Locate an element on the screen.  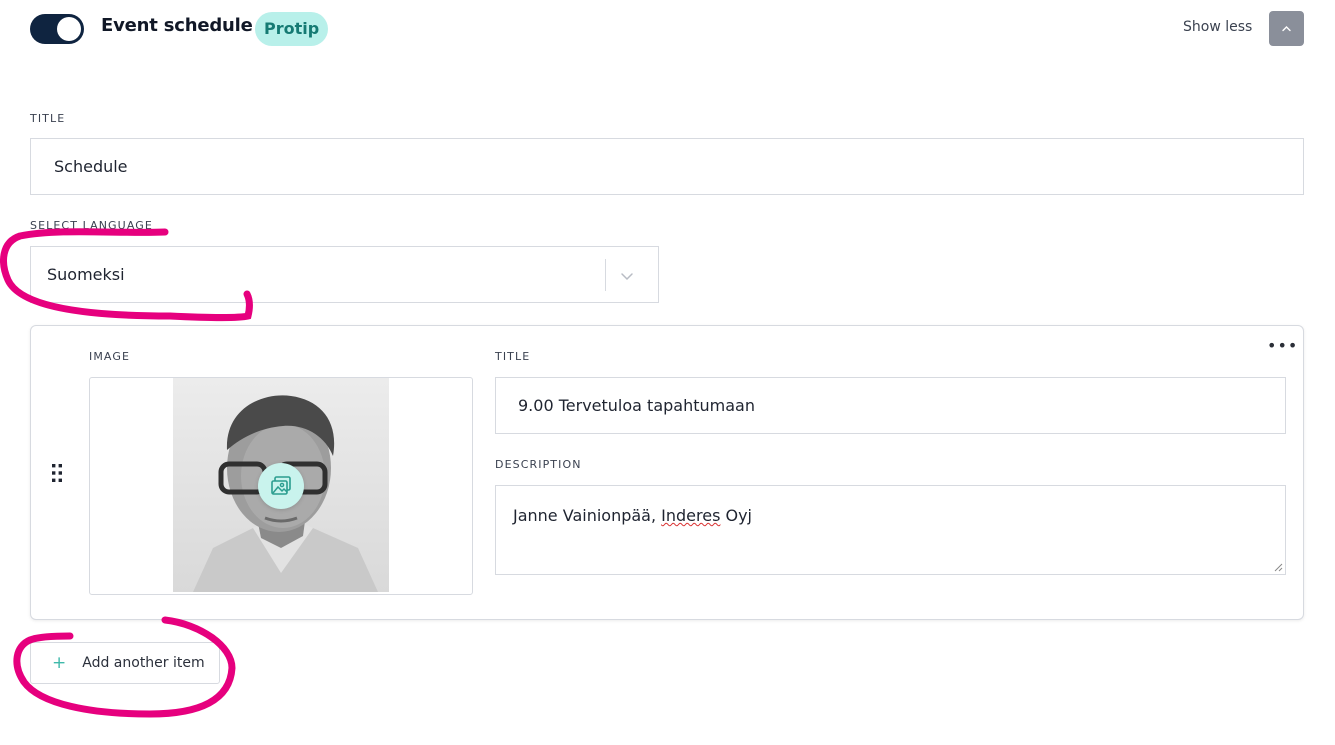
protip-badge: Protip is located at coordinates (292, 29).